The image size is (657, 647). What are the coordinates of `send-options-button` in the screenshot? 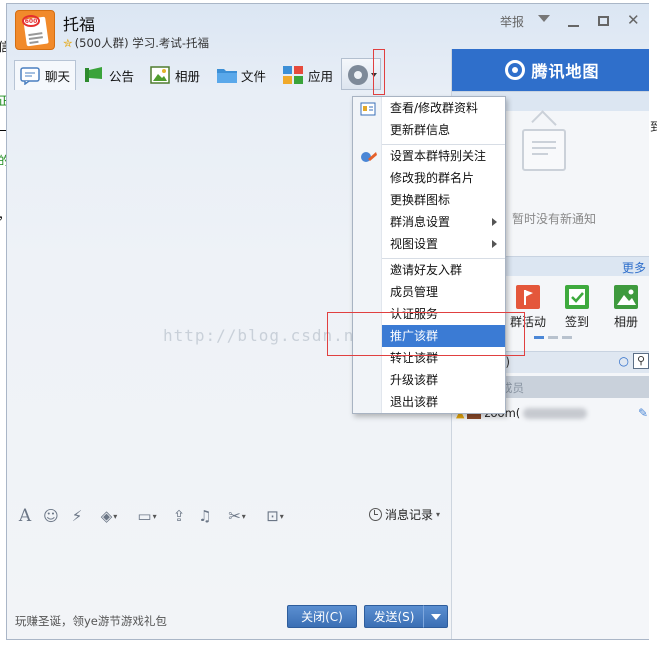 It's located at (435, 616).